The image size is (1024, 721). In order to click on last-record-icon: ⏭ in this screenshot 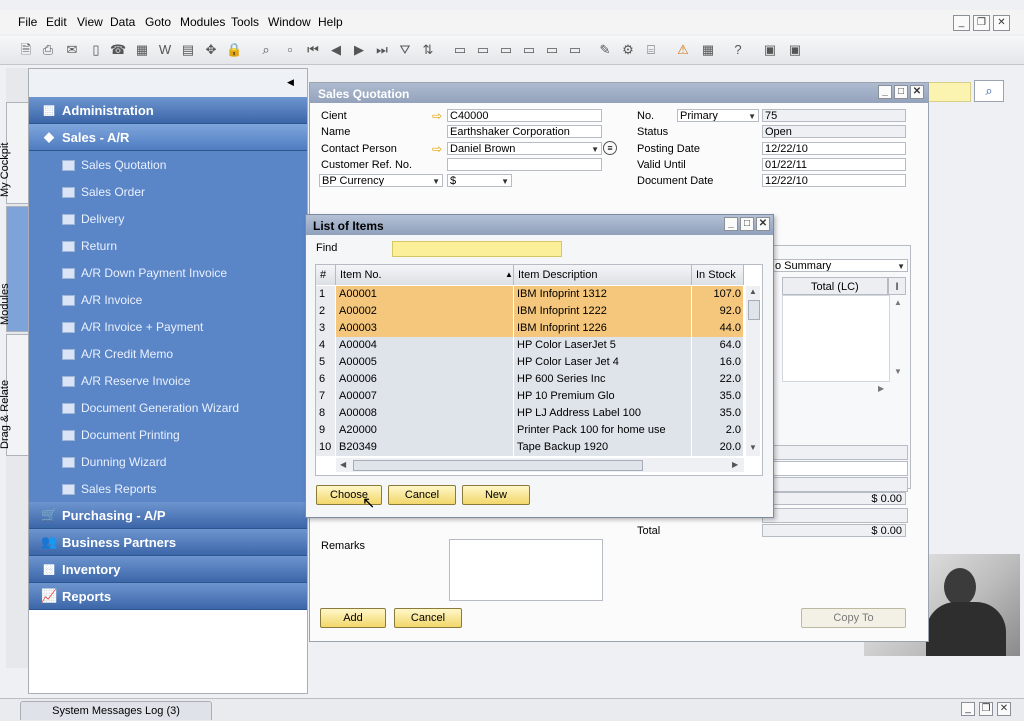, I will do `click(382, 49)`.